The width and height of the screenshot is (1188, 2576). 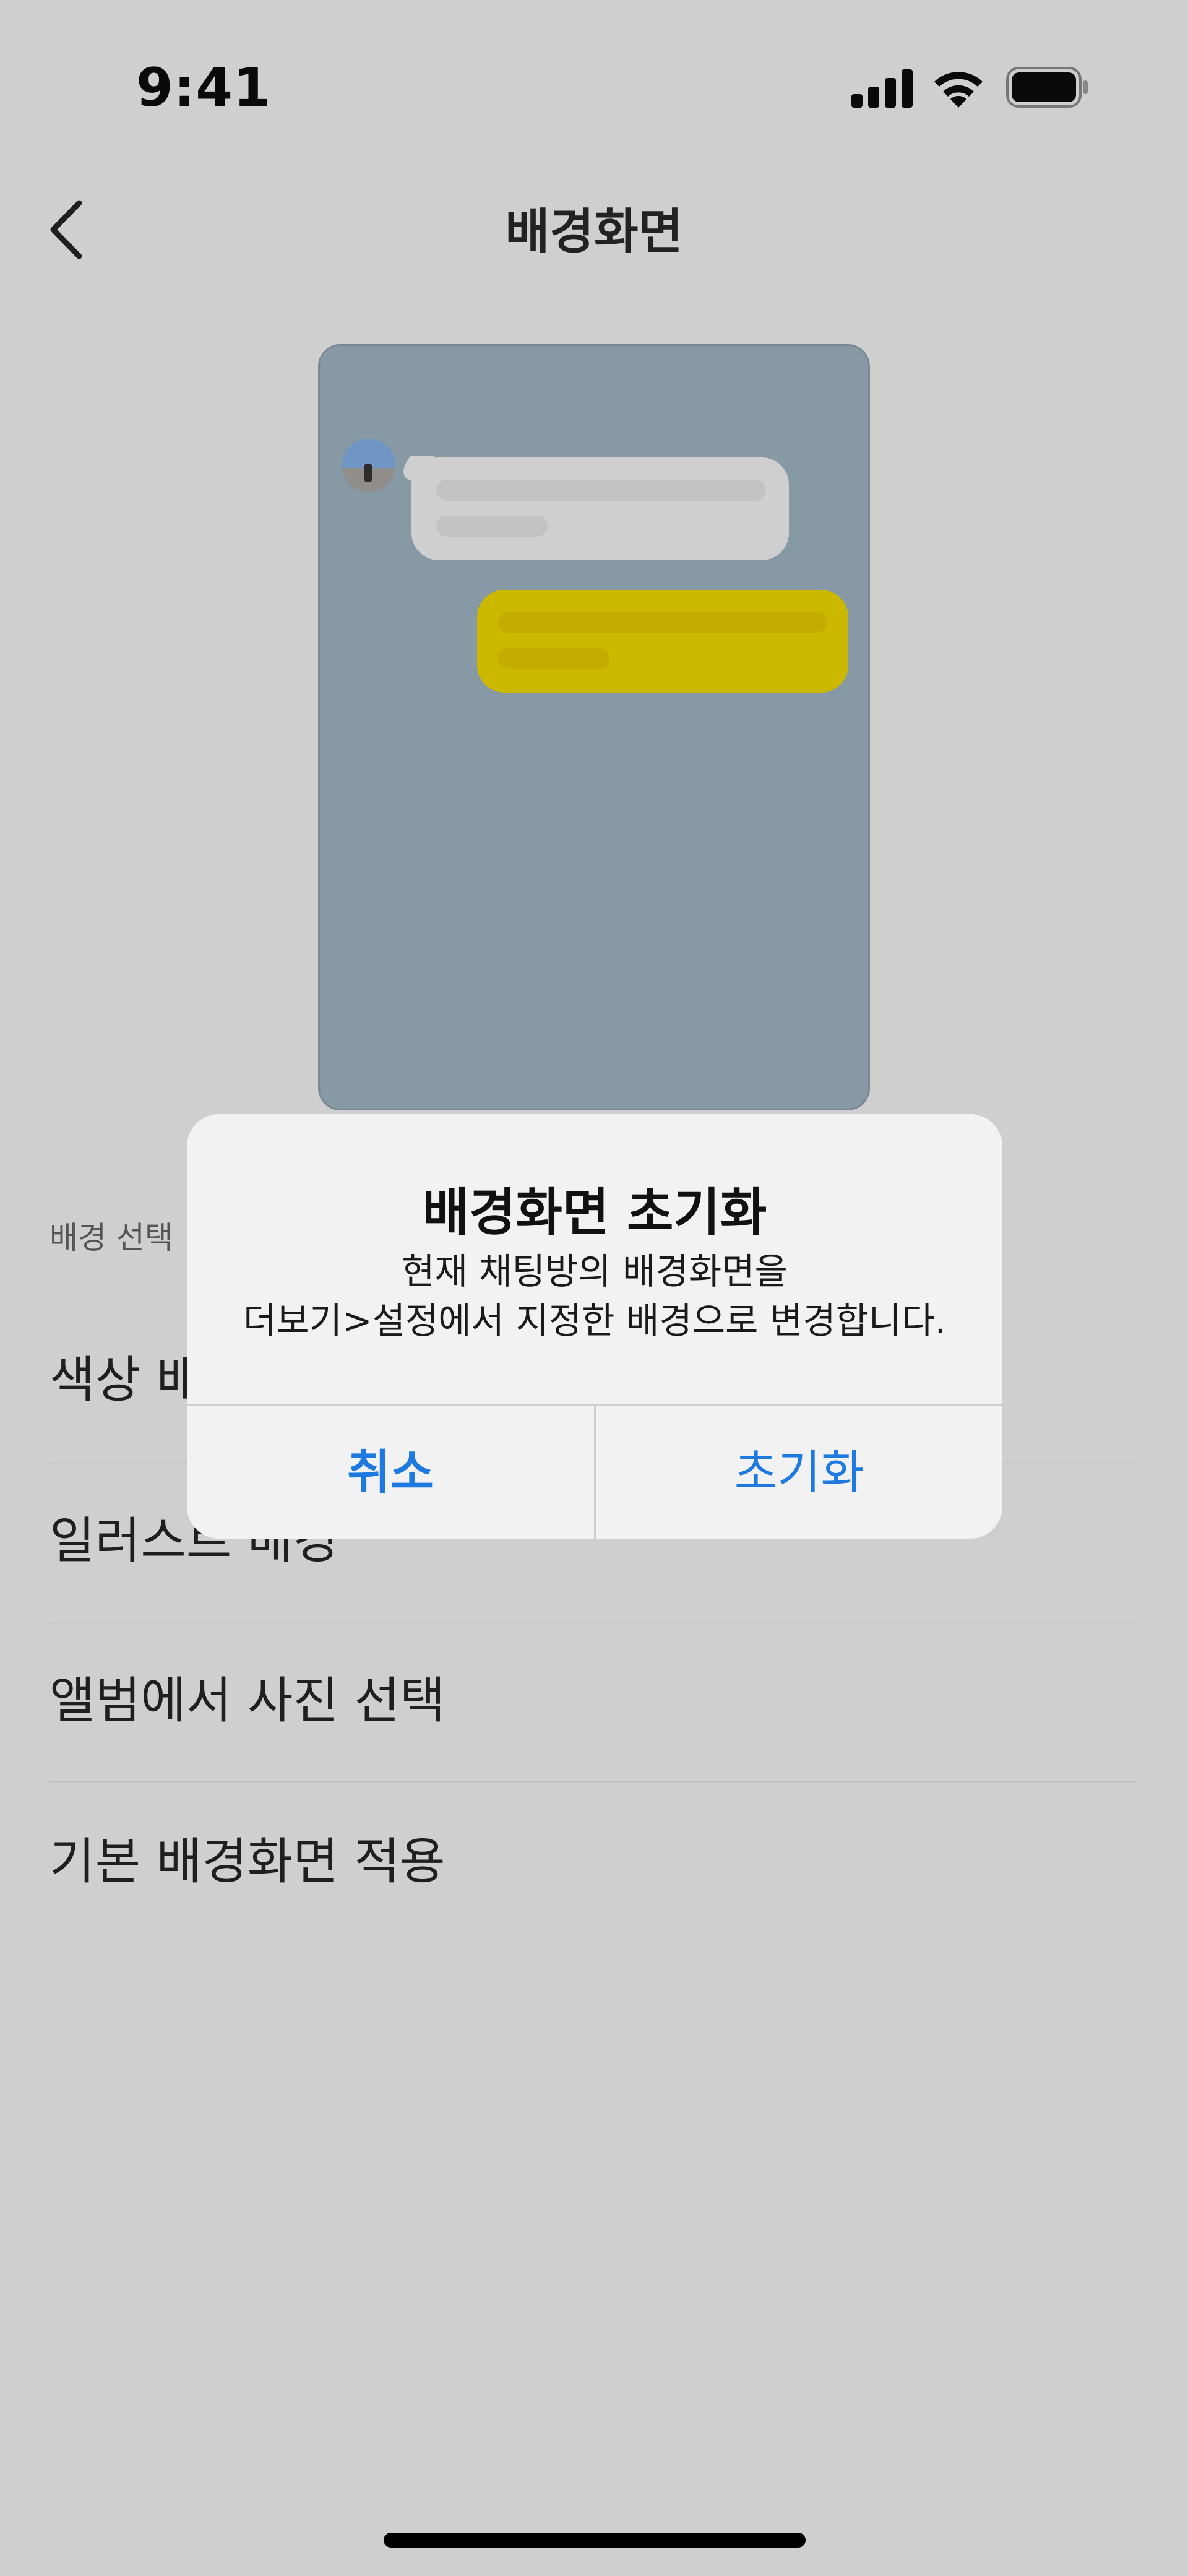 What do you see at coordinates (799, 1472) in the screenshot?
I see `reset-button: 초기화` at bounding box center [799, 1472].